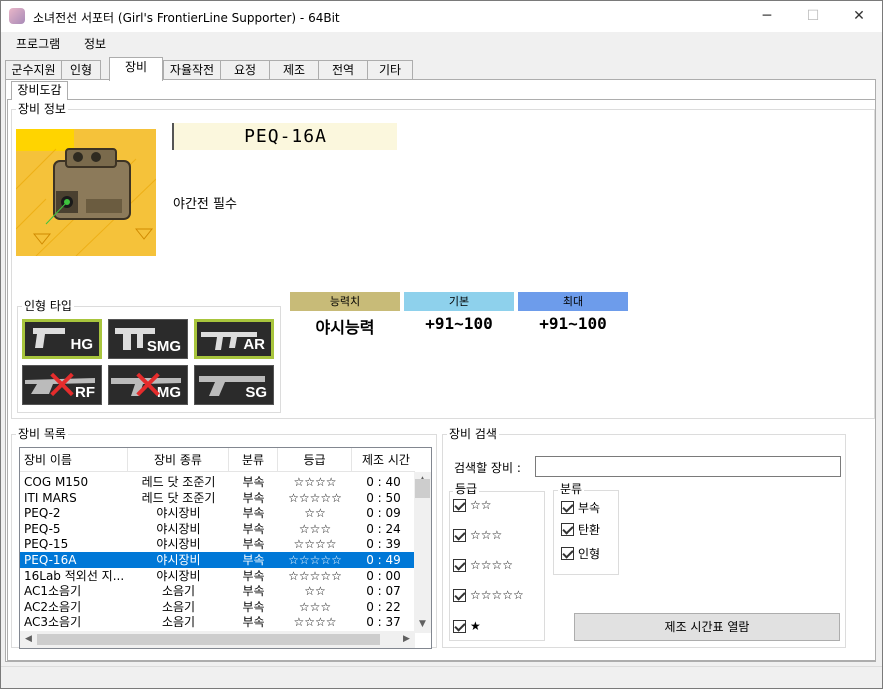 The height and width of the screenshot is (689, 883). I want to click on tab-campaign: 전역, so click(343, 70).